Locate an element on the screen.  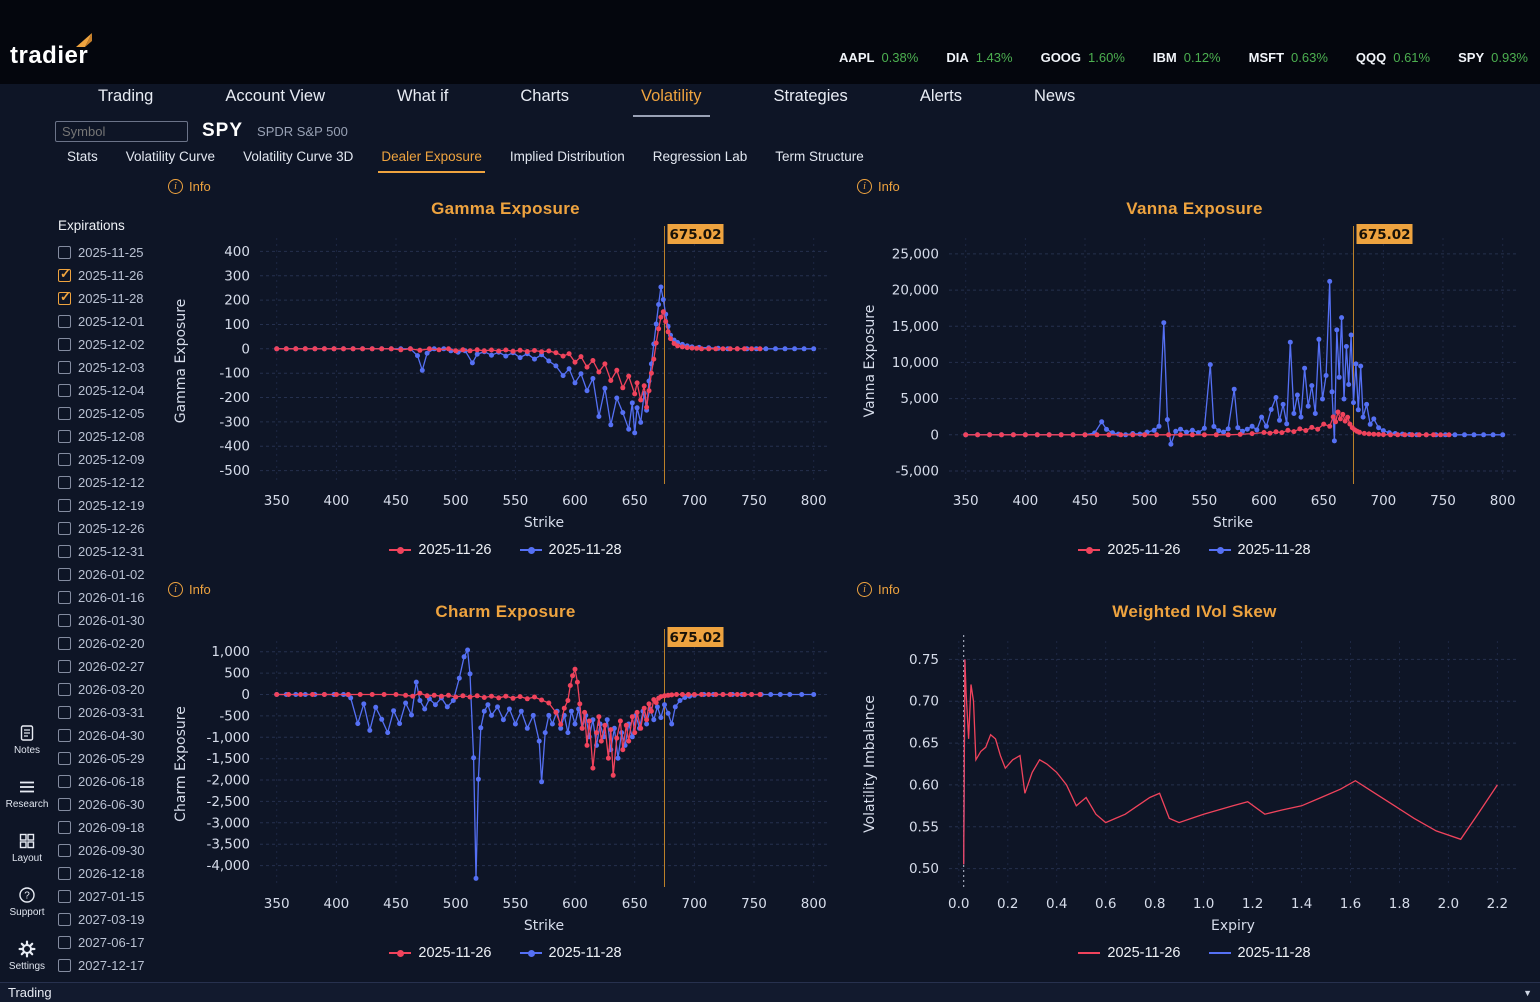
expiration-2027-06-17: 2027-06-17 is located at coordinates (110, 942).